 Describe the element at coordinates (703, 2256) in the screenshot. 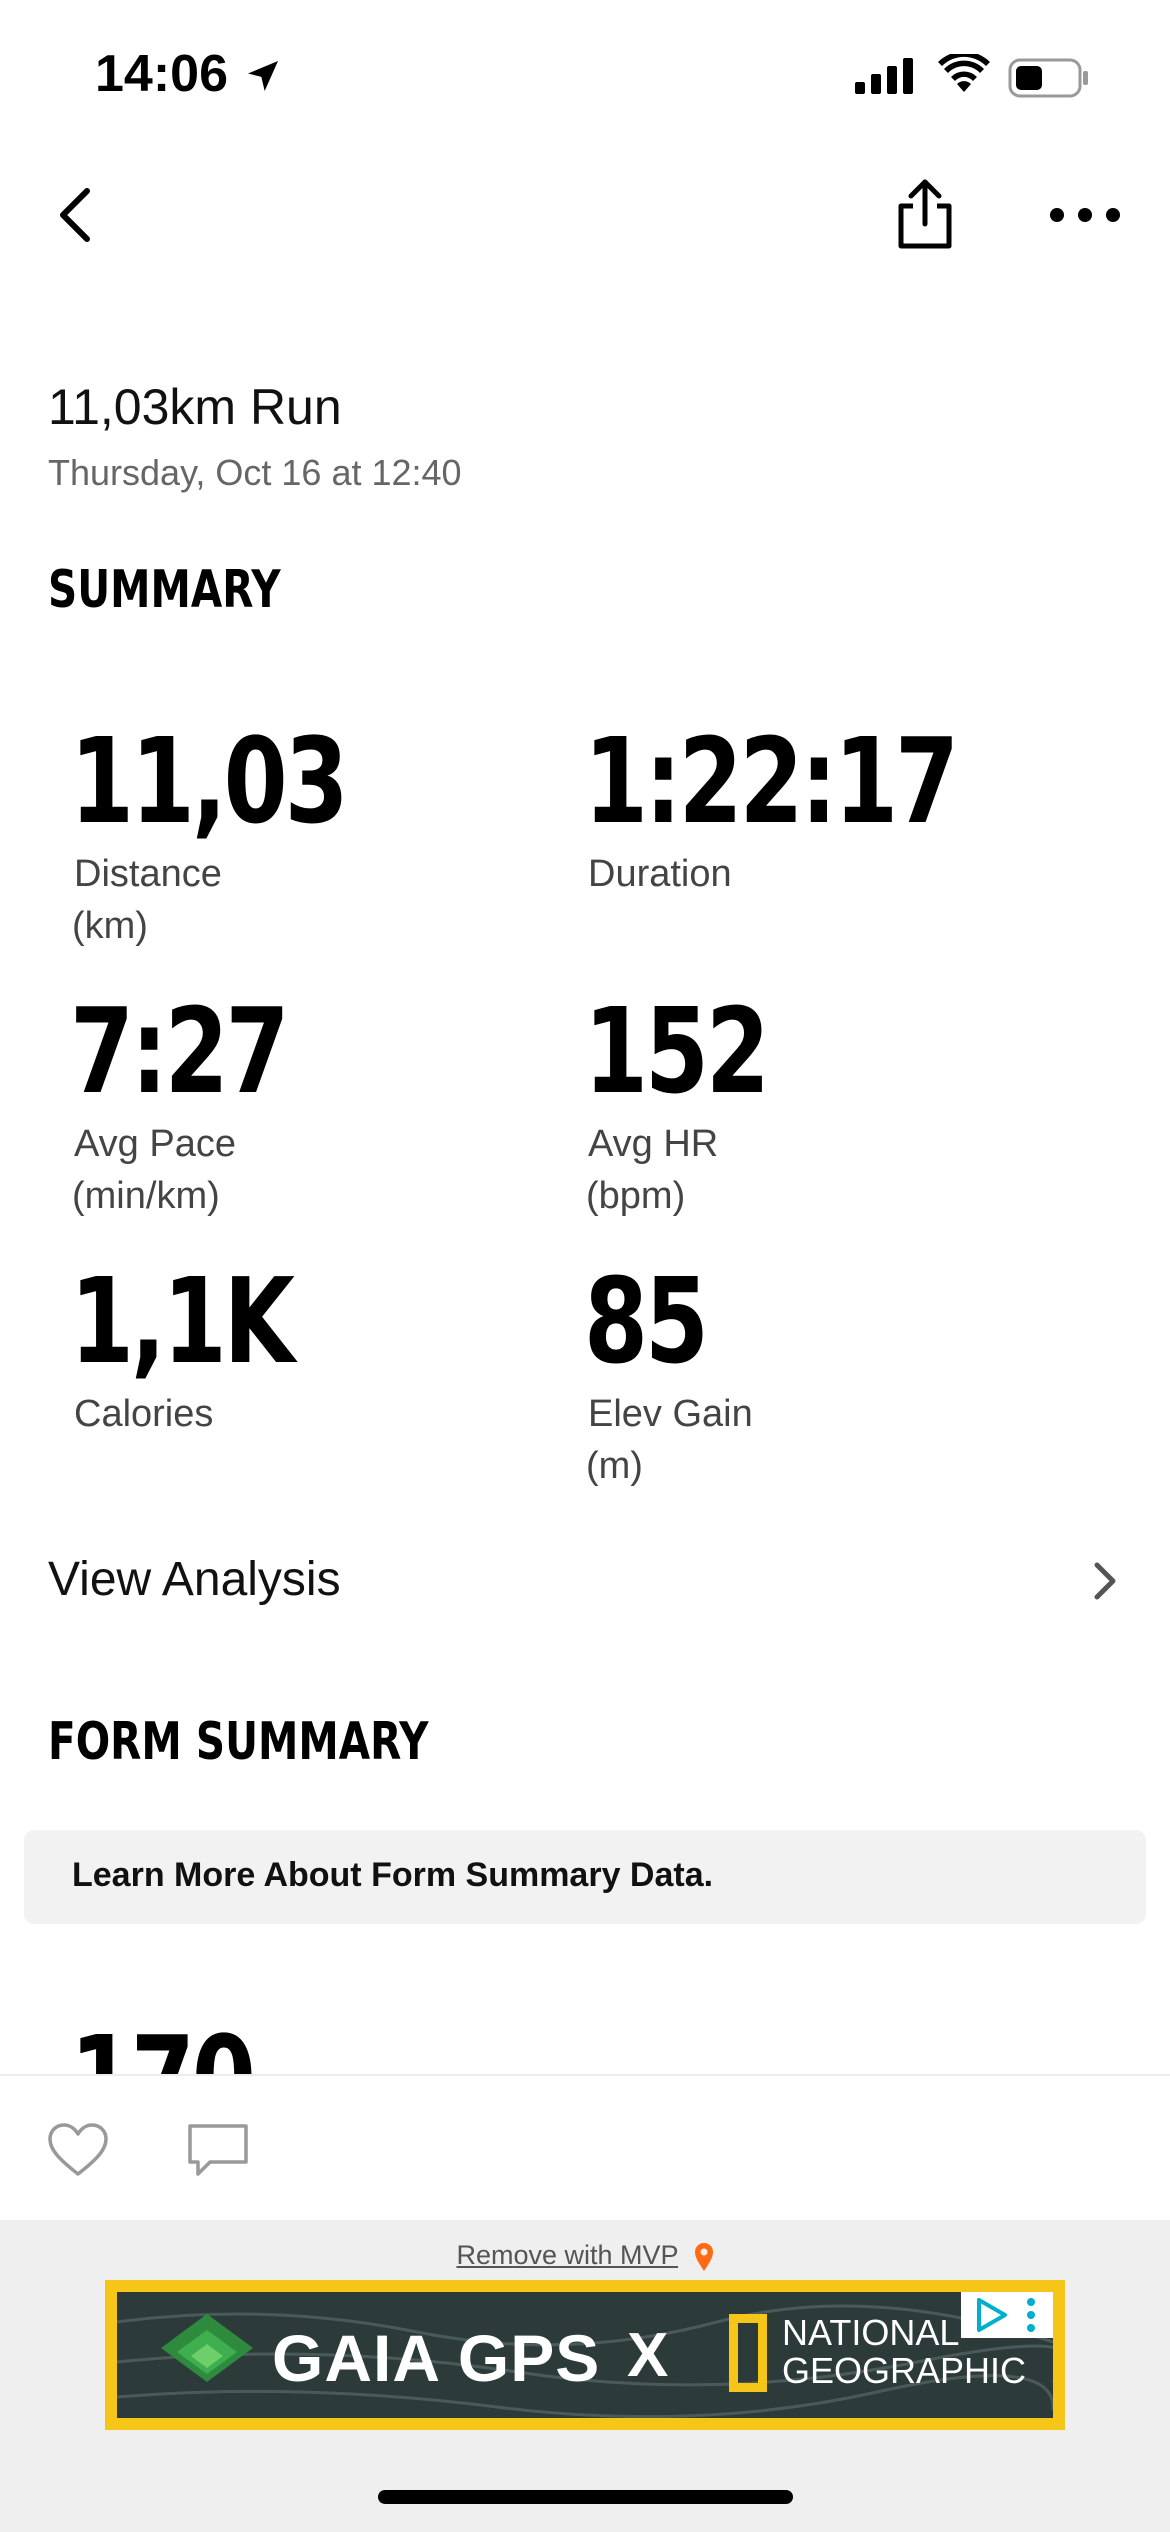

I see `map-pin-icon` at that location.